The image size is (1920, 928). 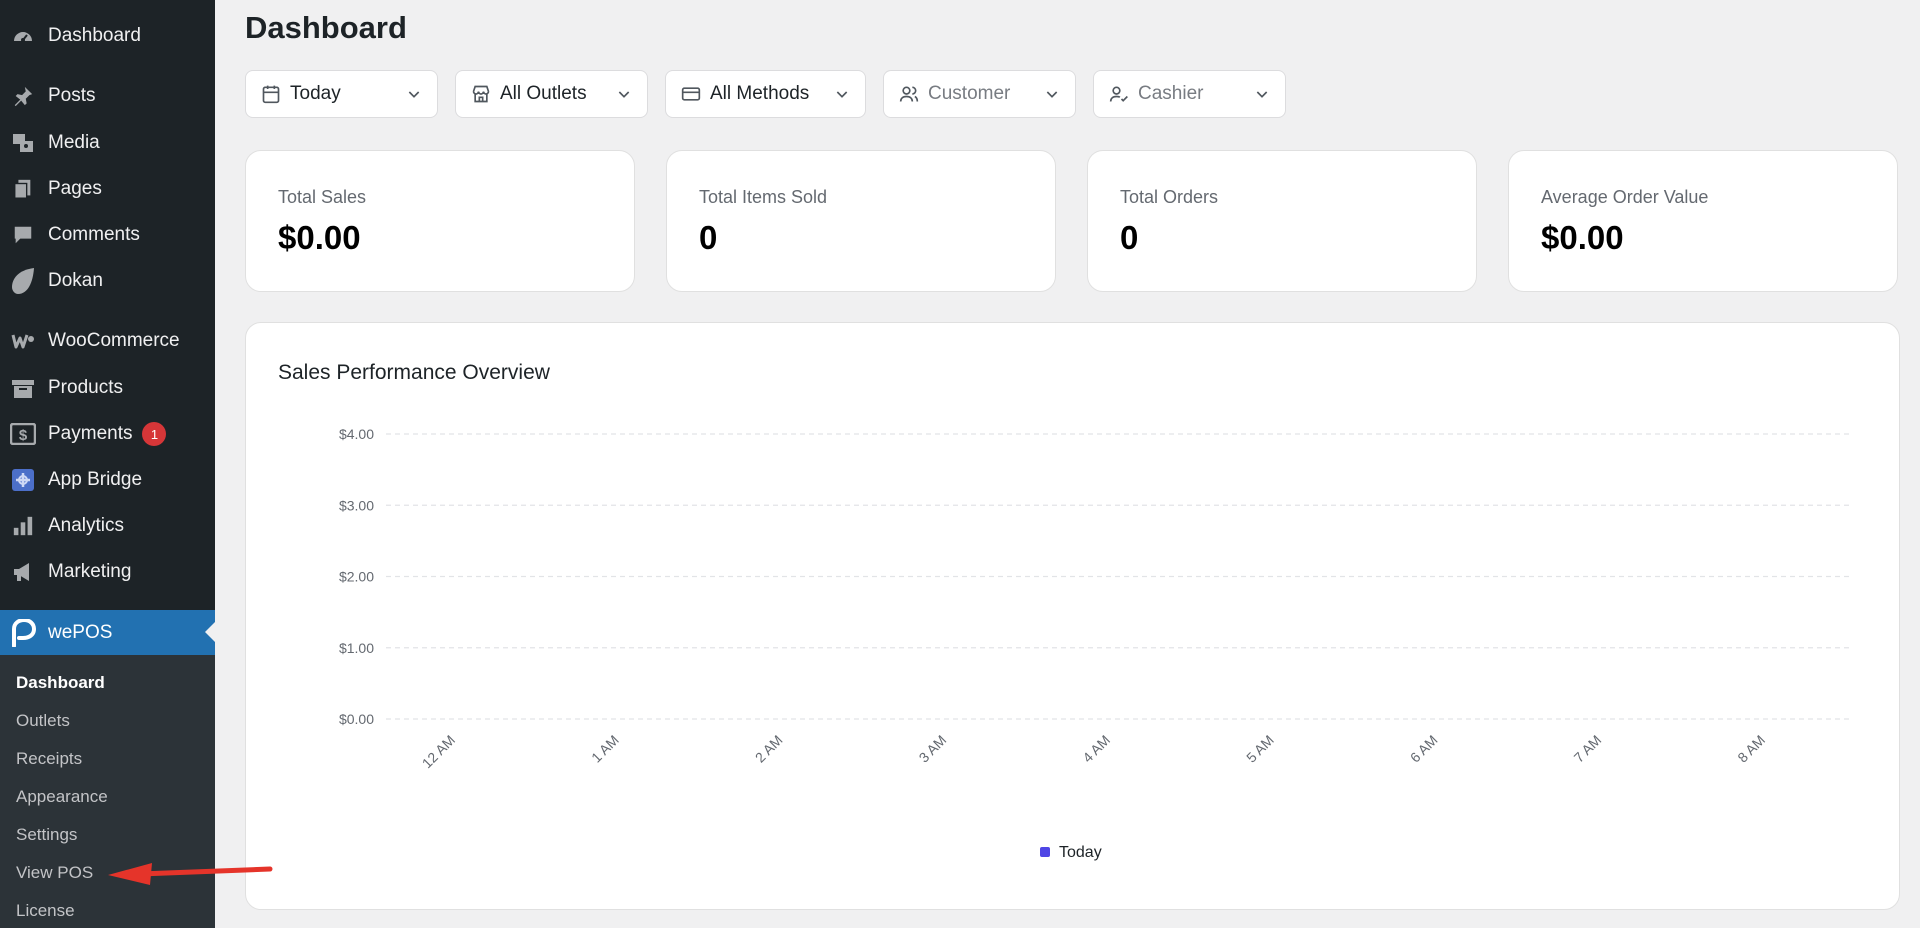 What do you see at coordinates (605, 749) in the screenshot?
I see `x-tick-label: 1 AM` at bounding box center [605, 749].